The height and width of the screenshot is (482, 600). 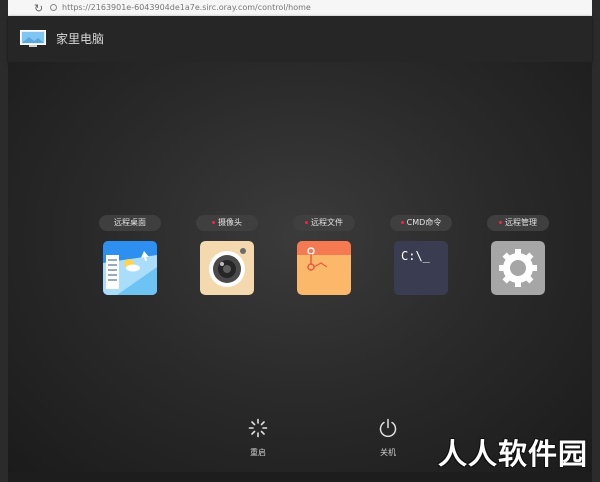 I want to click on restart-label: 重启, so click(x=258, y=452).